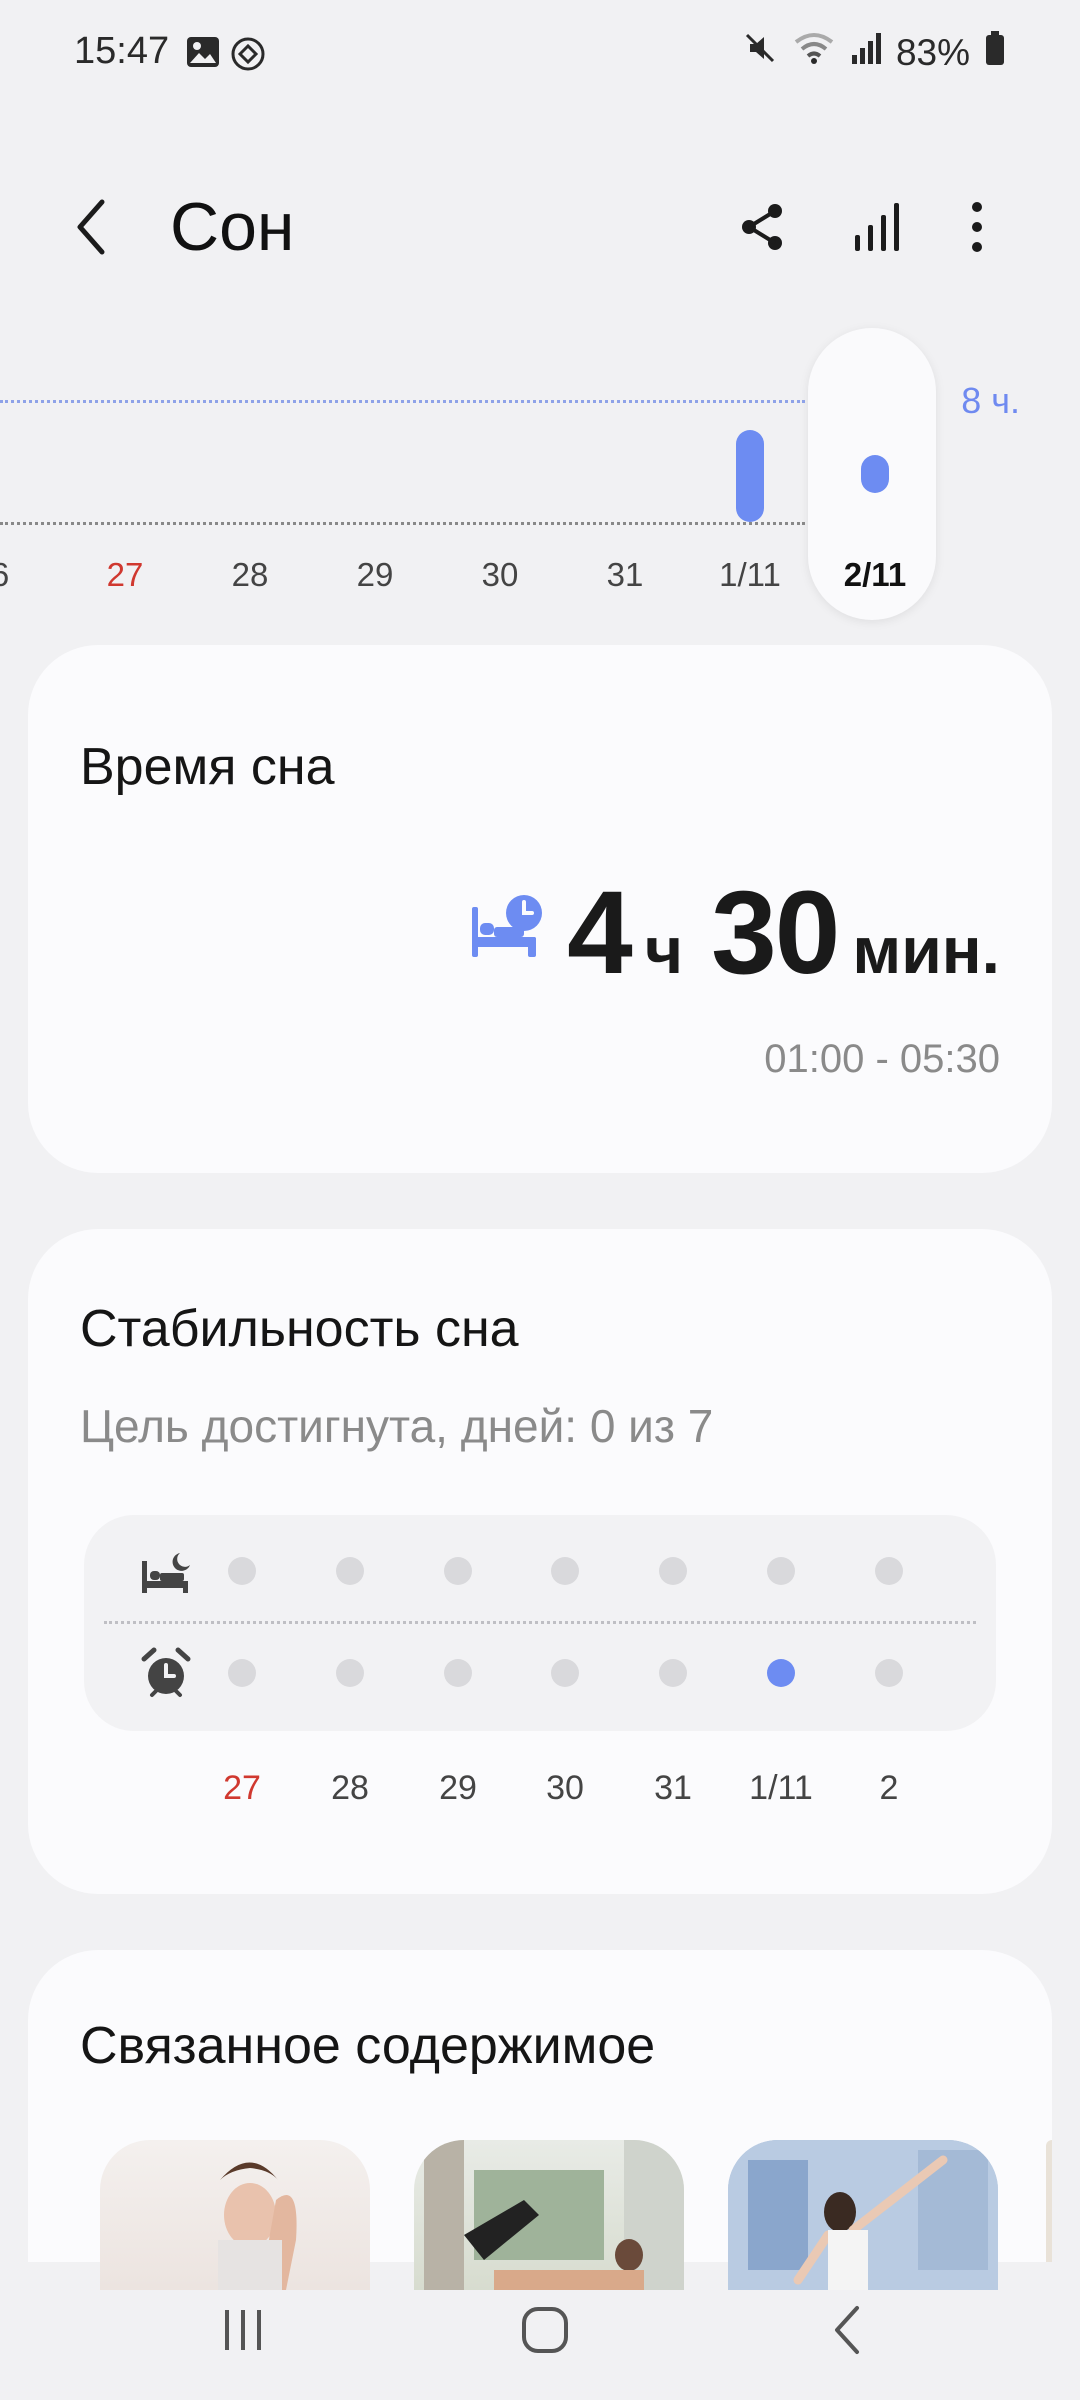 This screenshot has height=2400, width=1080. Describe the element at coordinates (91, 227) in the screenshot. I see `back-icon` at that location.